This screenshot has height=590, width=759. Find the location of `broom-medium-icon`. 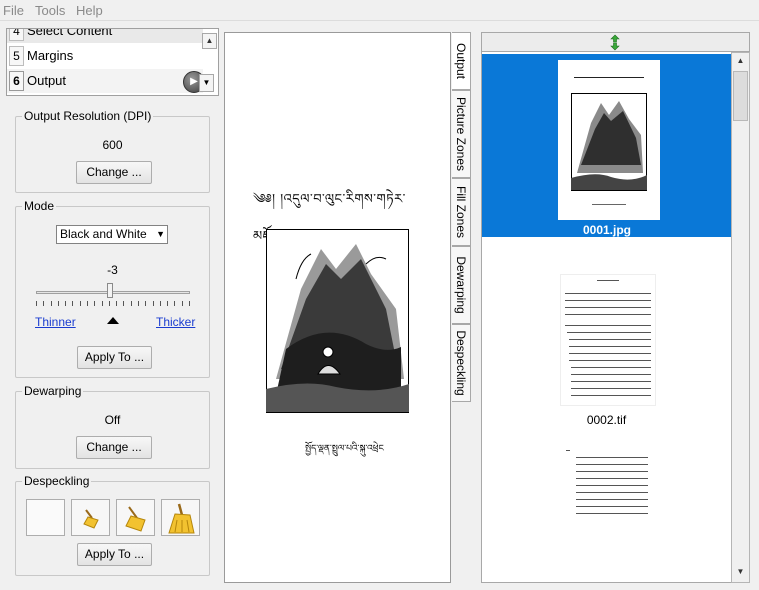

broom-medium-icon is located at coordinates (135, 519).